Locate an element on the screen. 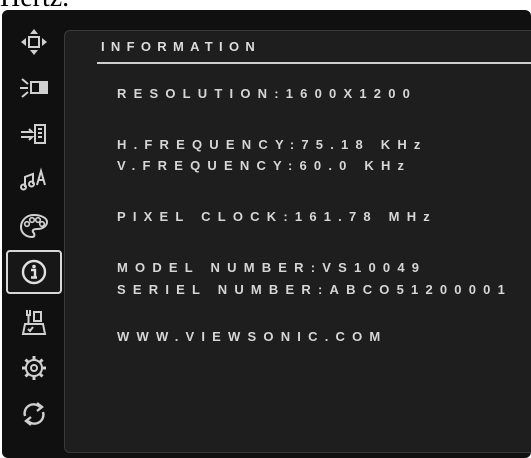 Image resolution: width=531 pixels, height=458 pixels. video-input-icon is located at coordinates (33, 134).